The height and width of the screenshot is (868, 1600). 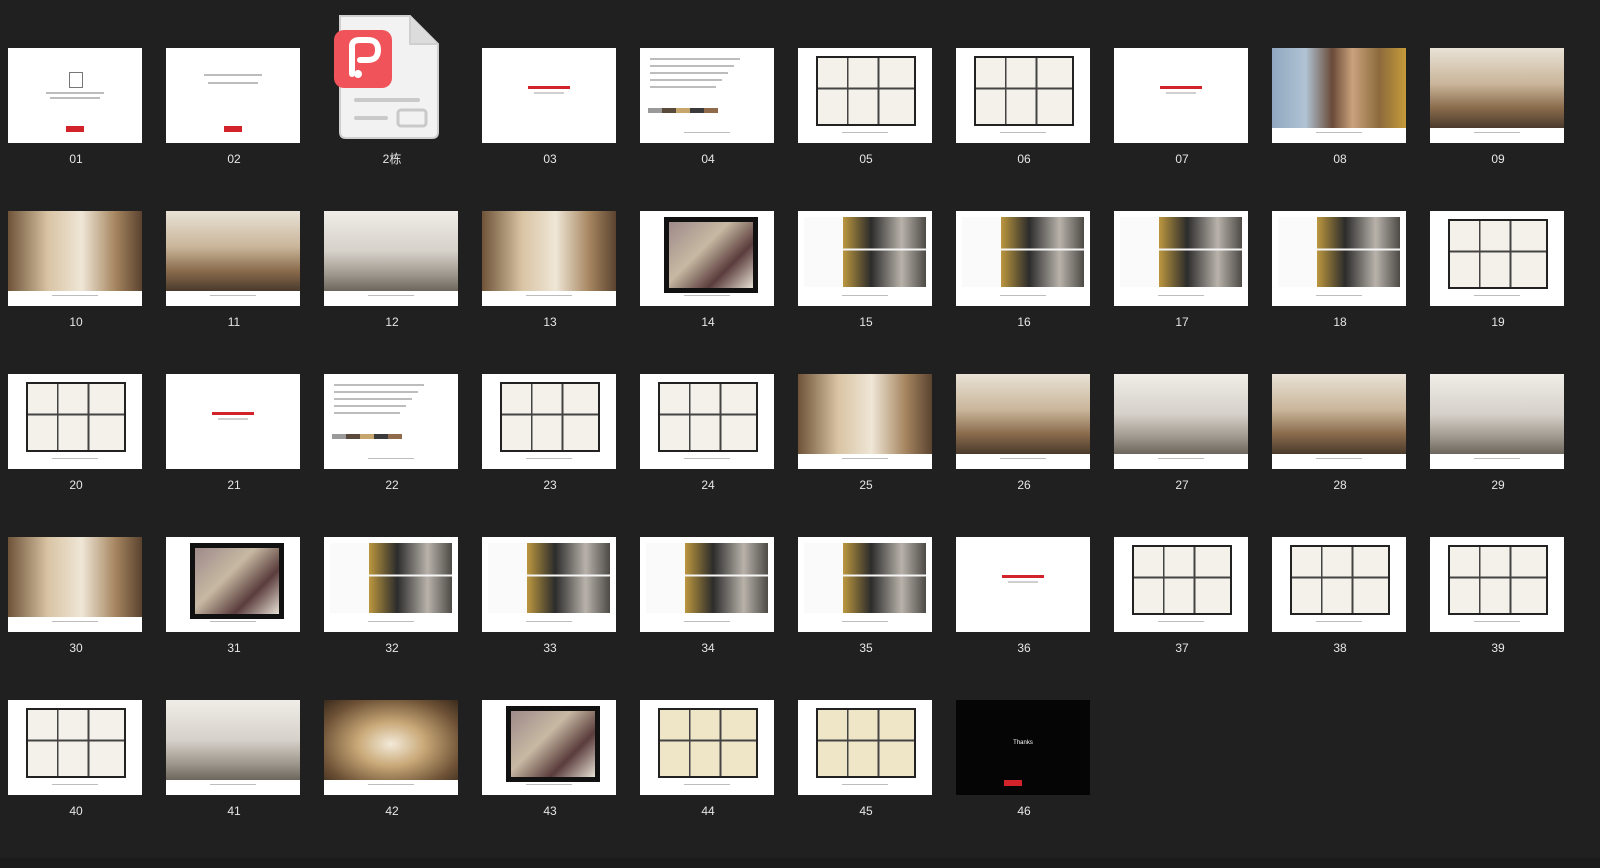 I want to click on slide-thumbnail-item: 05, so click(x=866, y=83).